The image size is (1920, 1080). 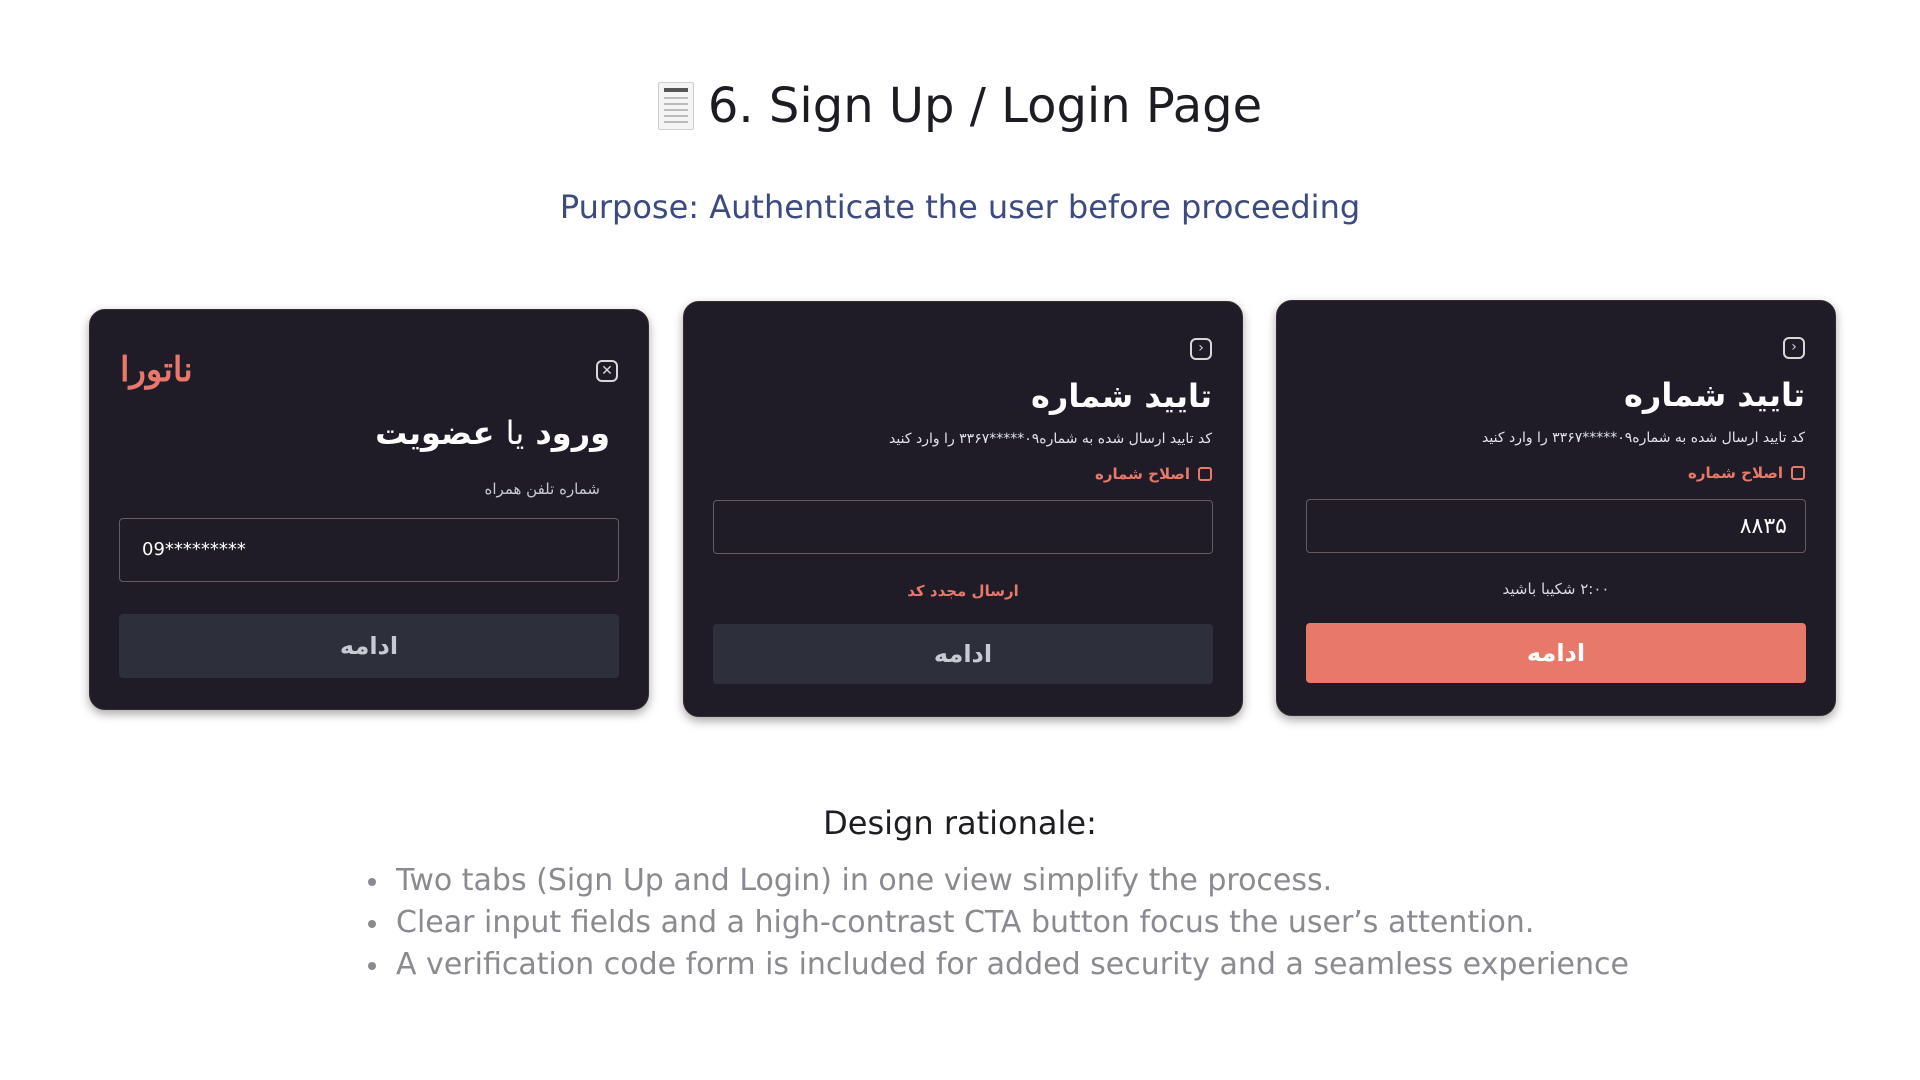 What do you see at coordinates (369, 550) in the screenshot?
I see `phone-input: 09*********` at bounding box center [369, 550].